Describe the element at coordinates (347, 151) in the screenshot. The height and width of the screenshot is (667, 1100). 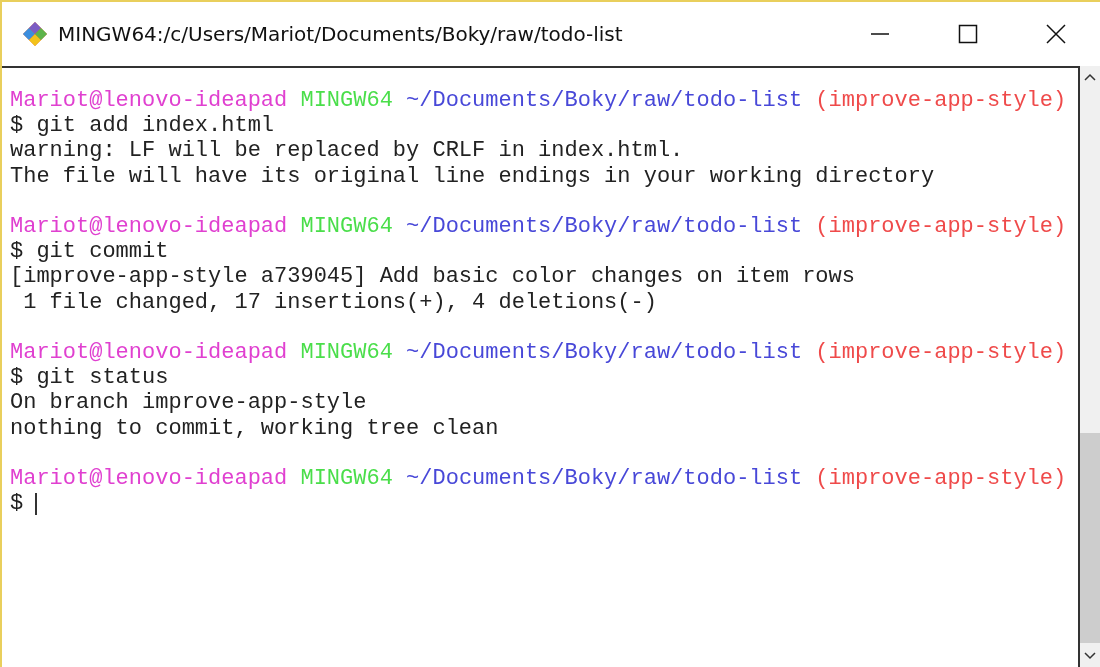
I see `output-text: warning: LF will be replaced by CRLF in index.html.` at that location.